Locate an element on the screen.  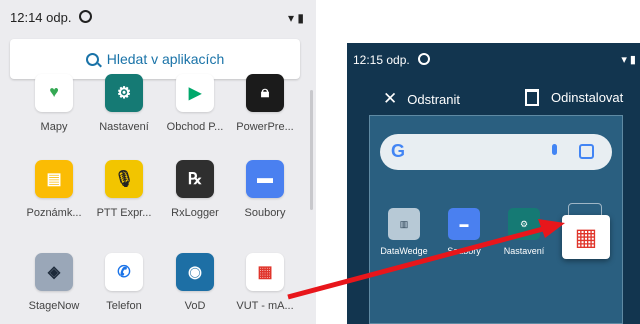
drag-arrow is located at coordinates (426, 259).